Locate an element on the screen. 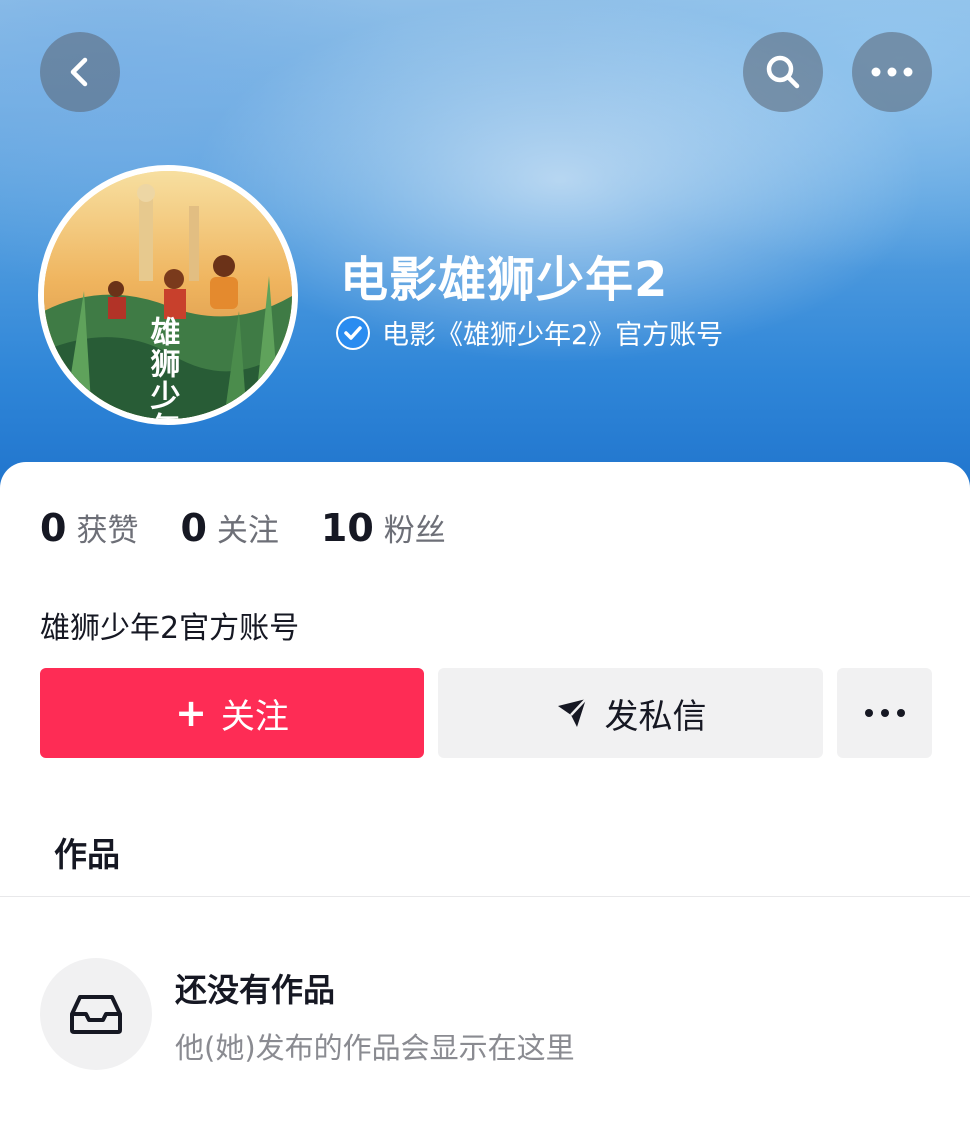 Image resolution: width=970 pixels, height=1135 pixels. verified-text: 电影《雄狮少年2》官方账号 is located at coordinates (553, 335).